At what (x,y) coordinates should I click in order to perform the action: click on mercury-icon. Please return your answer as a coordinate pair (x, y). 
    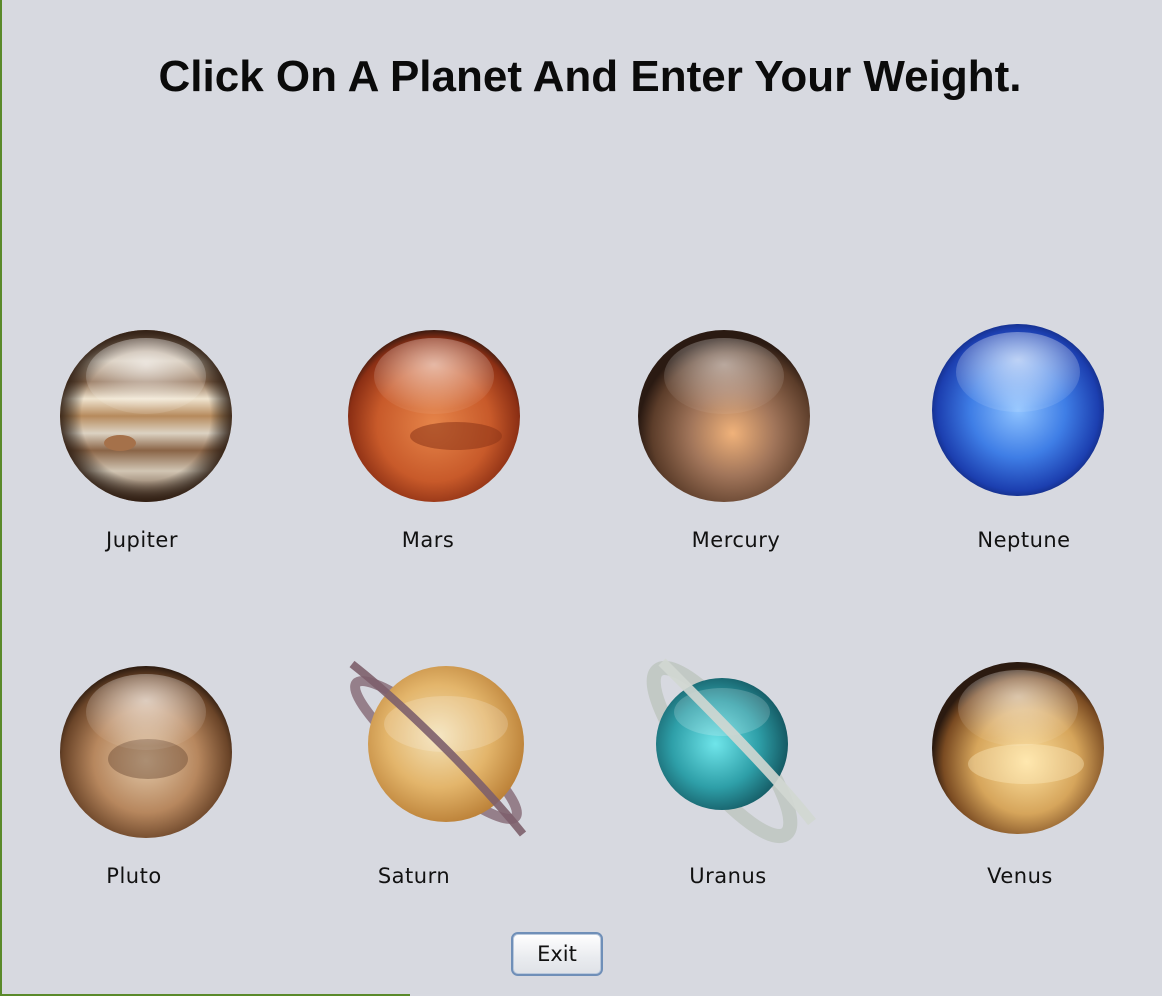
    Looking at the image, I should click on (724, 416).